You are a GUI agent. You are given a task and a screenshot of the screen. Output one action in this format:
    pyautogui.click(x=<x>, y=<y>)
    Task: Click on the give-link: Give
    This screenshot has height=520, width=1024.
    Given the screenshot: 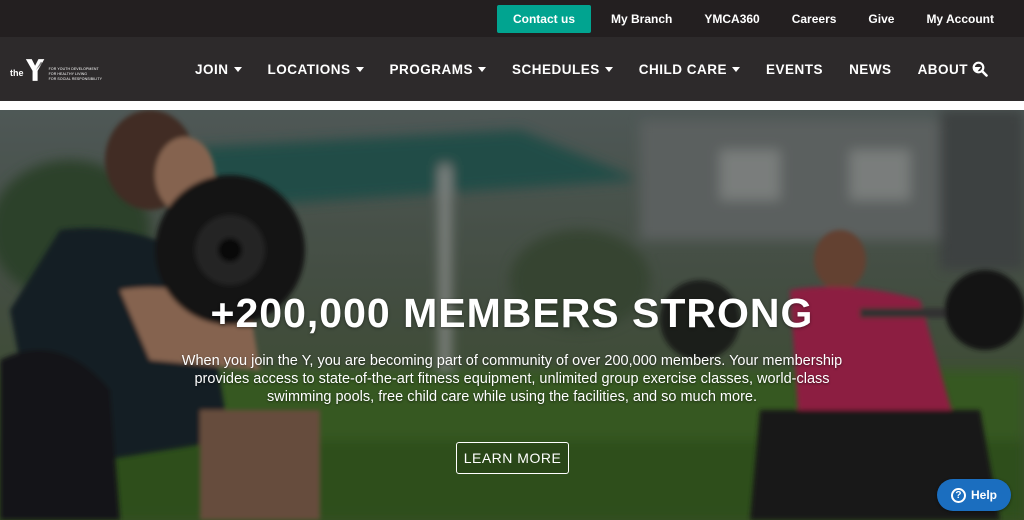 What is the action you would take?
    pyautogui.click(x=881, y=19)
    